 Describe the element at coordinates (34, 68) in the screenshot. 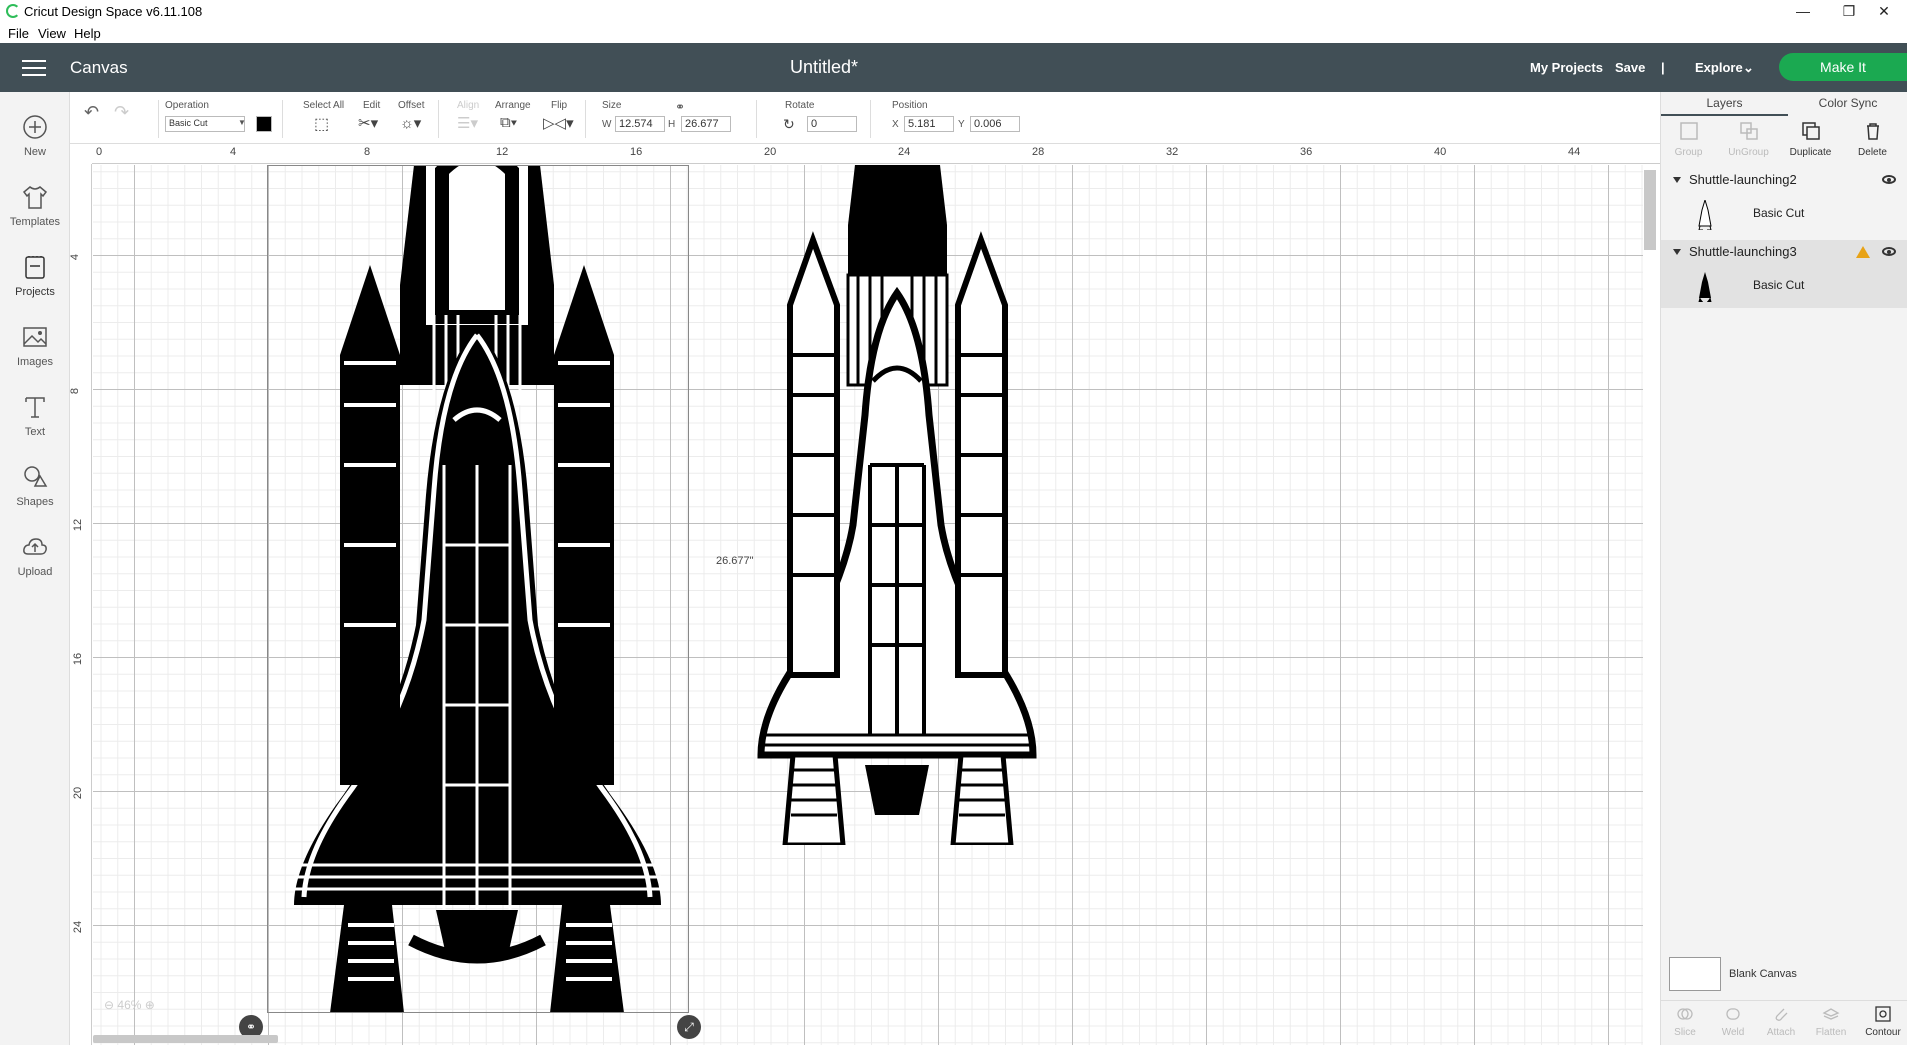

I see `hamburger-menu-icon` at that location.